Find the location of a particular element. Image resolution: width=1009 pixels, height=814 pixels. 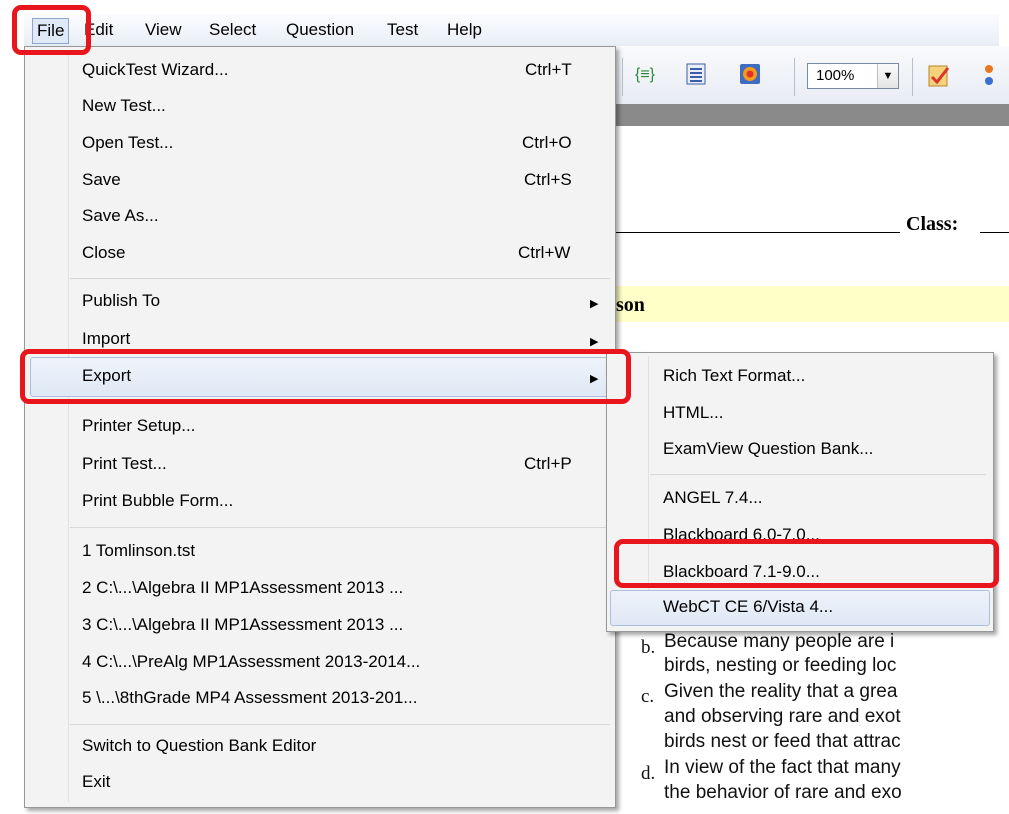

palette-icon is located at coordinates (991, 75).